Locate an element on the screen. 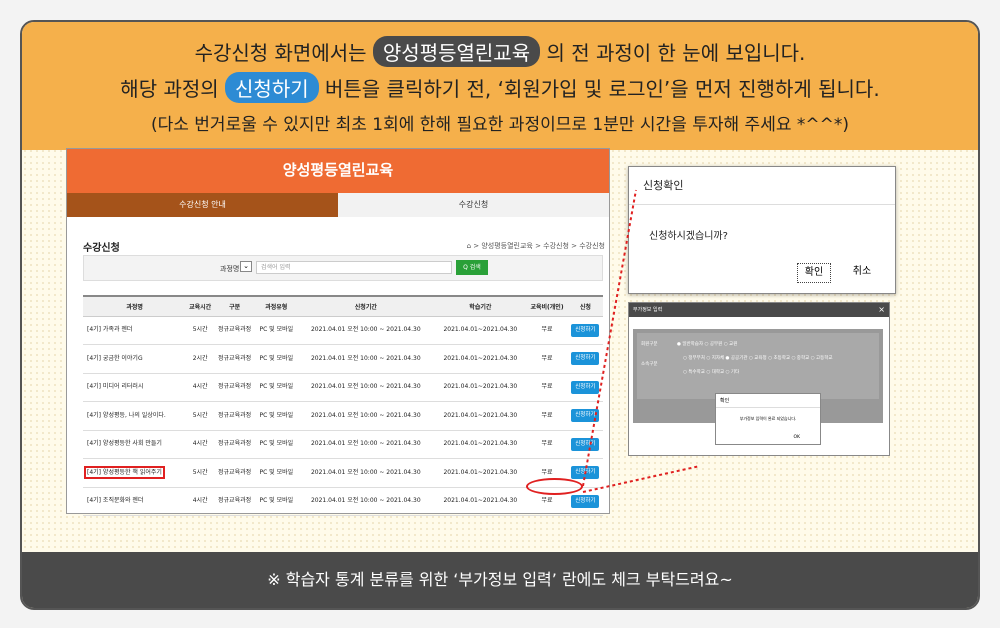 This screenshot has width=1000, height=628. section-title: 수강신청 is located at coordinates (101, 248).